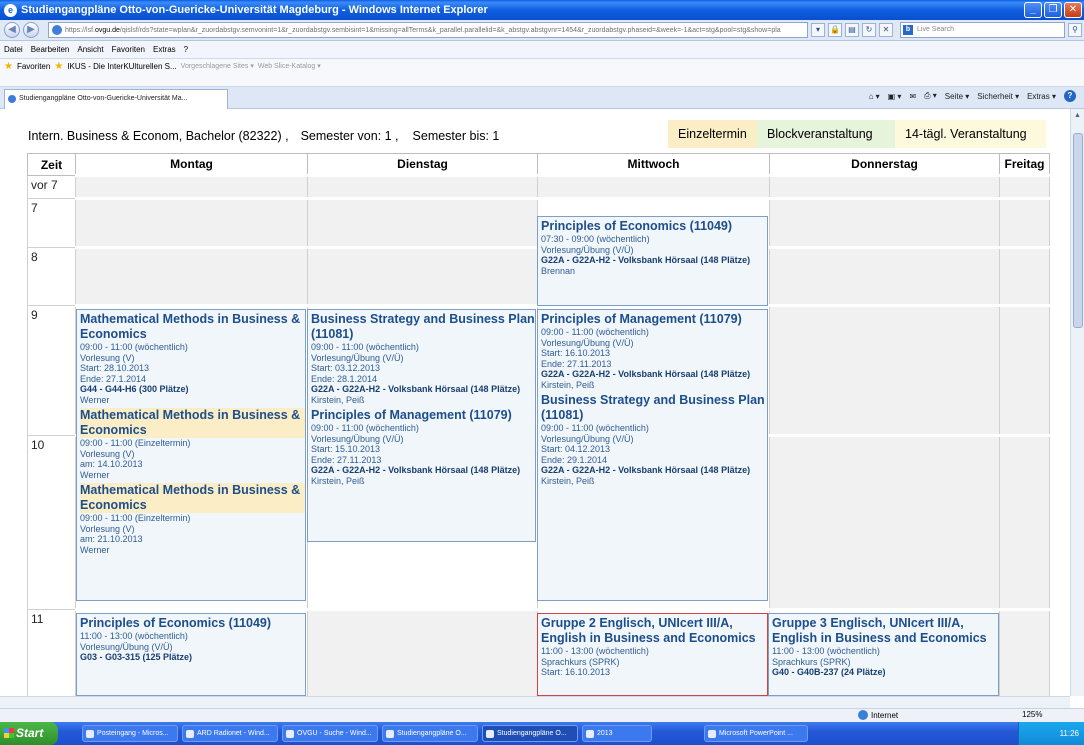 The image size is (1084, 745). What do you see at coordinates (653, 164) in the screenshot?
I see `column-header-mittwoch: Mittwoch` at bounding box center [653, 164].